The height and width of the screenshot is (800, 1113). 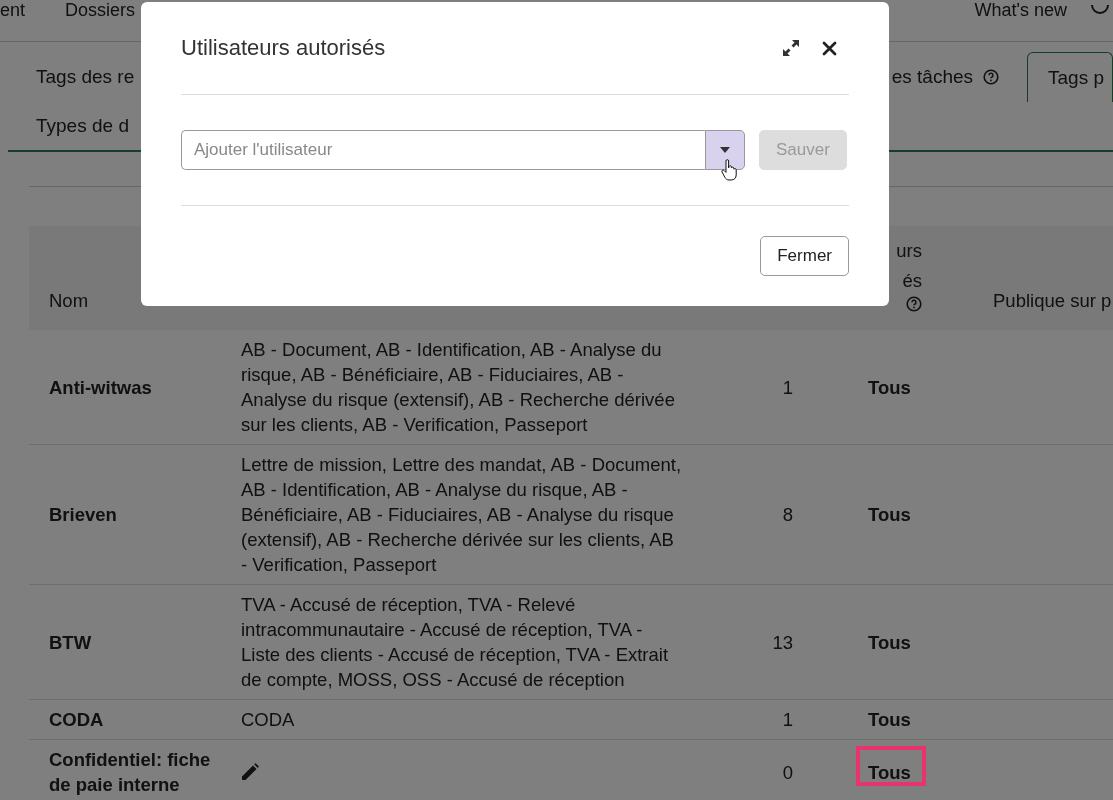 I want to click on caret-icon, so click(x=725, y=150).